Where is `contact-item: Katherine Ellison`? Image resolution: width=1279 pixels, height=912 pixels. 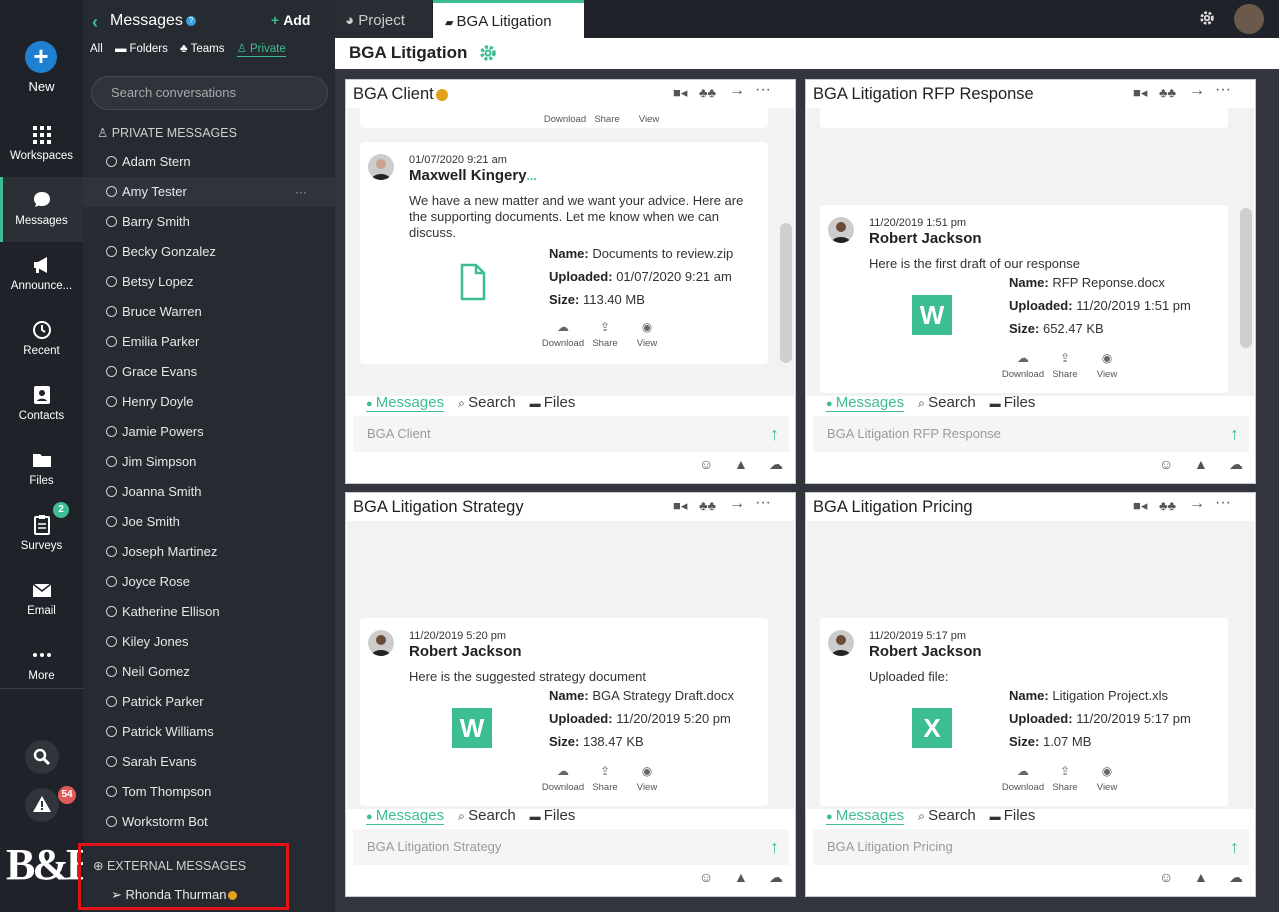
contact-item: Katherine Ellison is located at coordinates (209, 612).